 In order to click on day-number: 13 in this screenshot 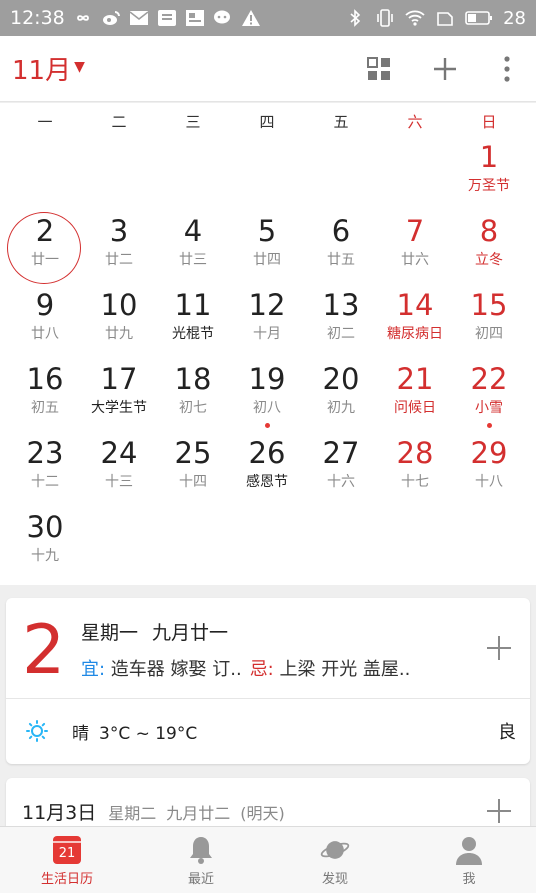, I will do `click(341, 305)`.